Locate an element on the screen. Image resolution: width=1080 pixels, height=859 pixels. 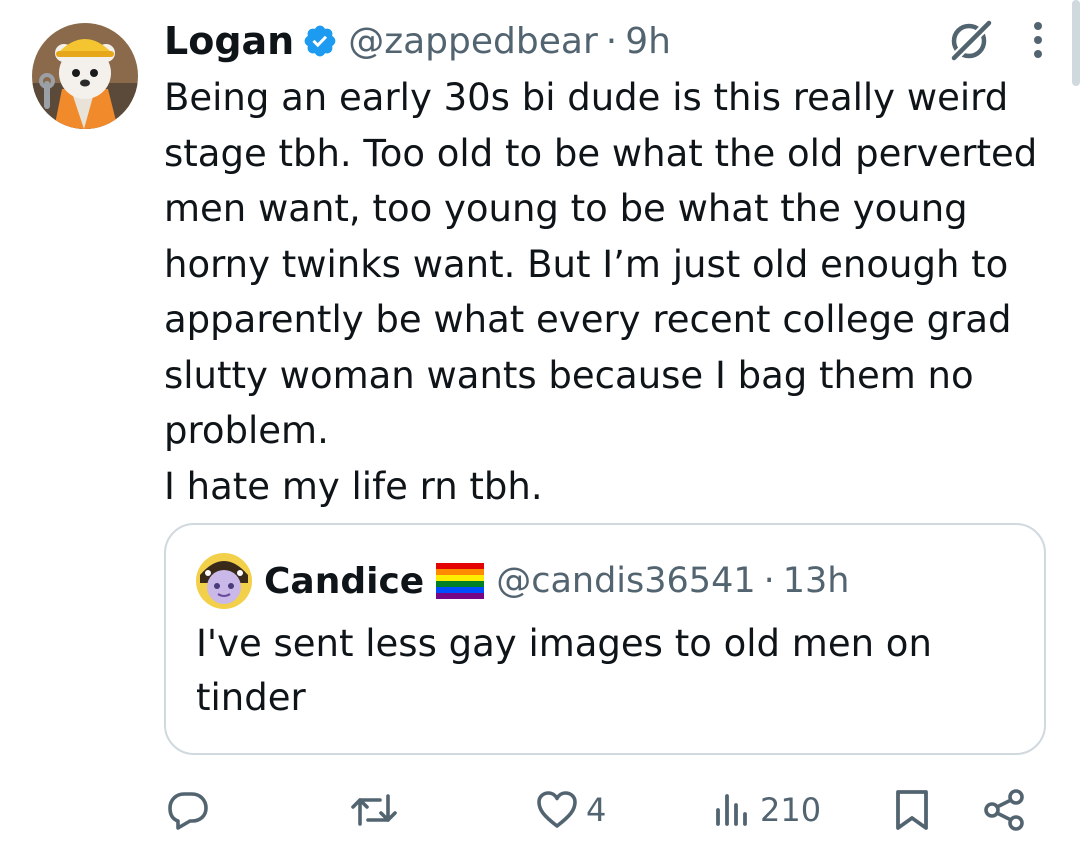
rainbow-flag-icon is located at coordinates (460, 581).